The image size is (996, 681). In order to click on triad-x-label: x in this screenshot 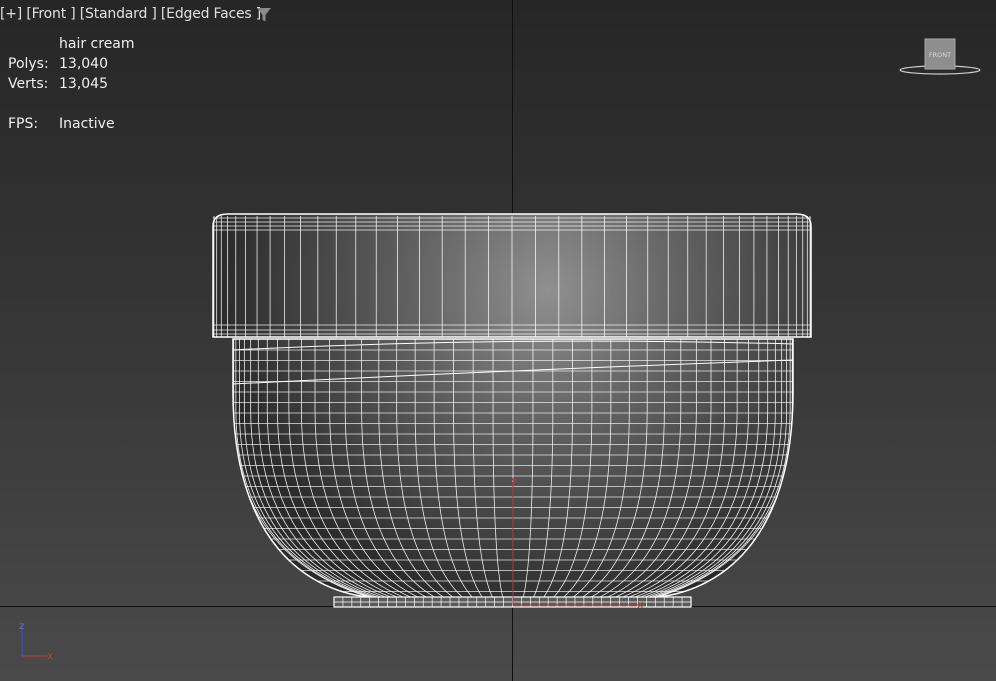, I will do `click(50, 656)`.